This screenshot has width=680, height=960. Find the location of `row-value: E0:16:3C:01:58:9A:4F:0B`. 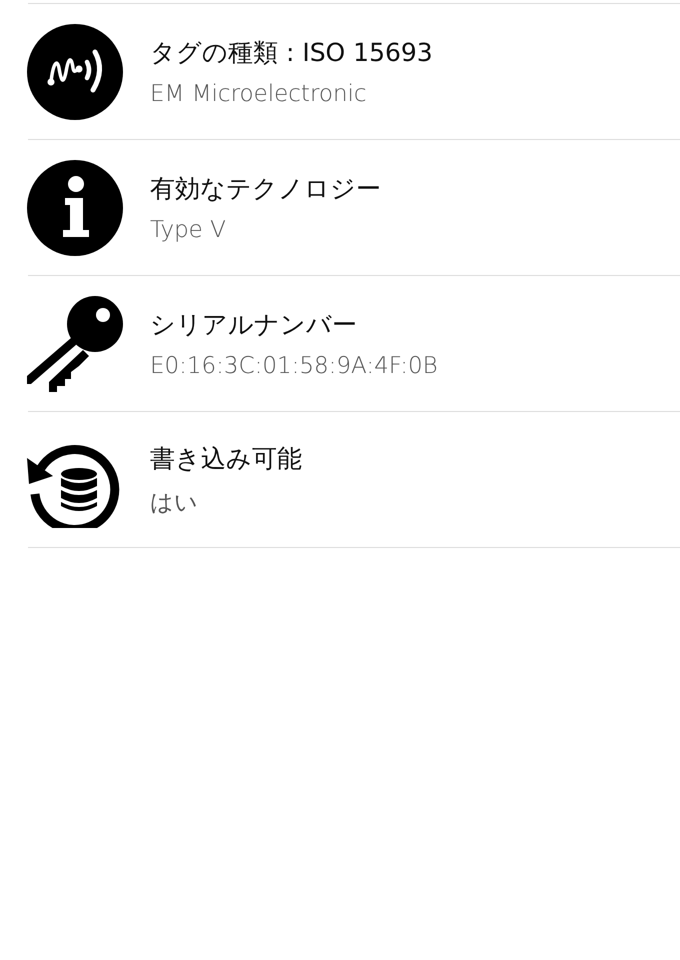

row-value: E0:16:3C:01:58:9A:4F:0B is located at coordinates (294, 366).